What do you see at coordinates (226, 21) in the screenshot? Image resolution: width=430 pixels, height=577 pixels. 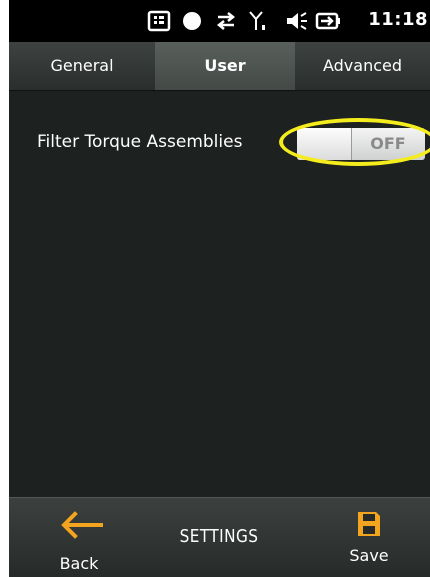 I see `data-transfer-icon` at bounding box center [226, 21].